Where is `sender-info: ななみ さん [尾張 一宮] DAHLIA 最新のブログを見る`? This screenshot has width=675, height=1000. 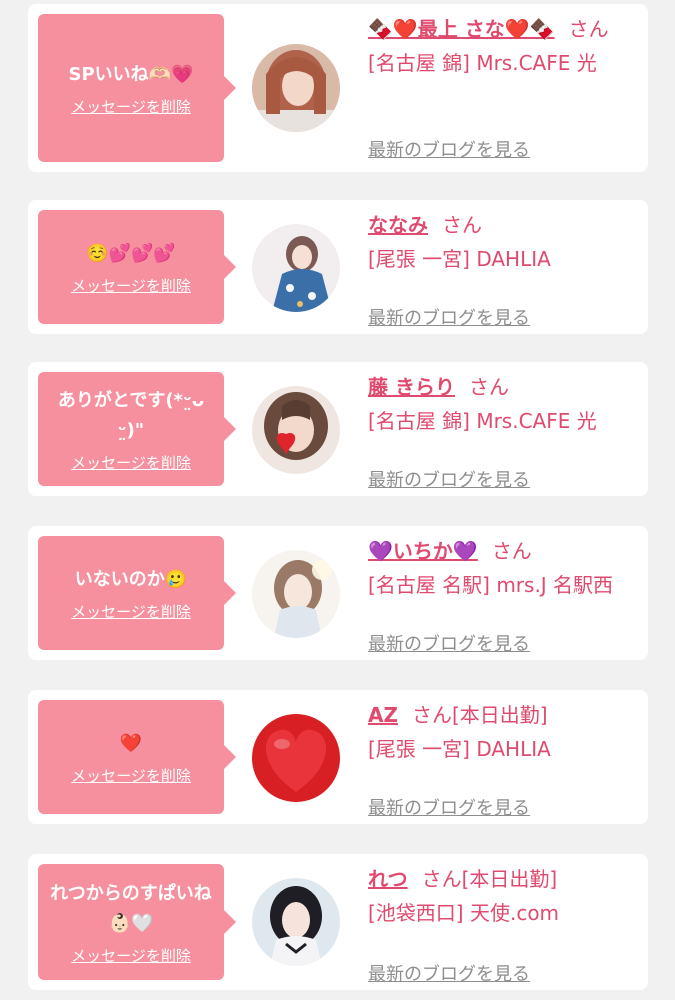 sender-info: ななみ さん [尾張 一宮] DAHLIA 最新のブログを見る is located at coordinates (503, 269).